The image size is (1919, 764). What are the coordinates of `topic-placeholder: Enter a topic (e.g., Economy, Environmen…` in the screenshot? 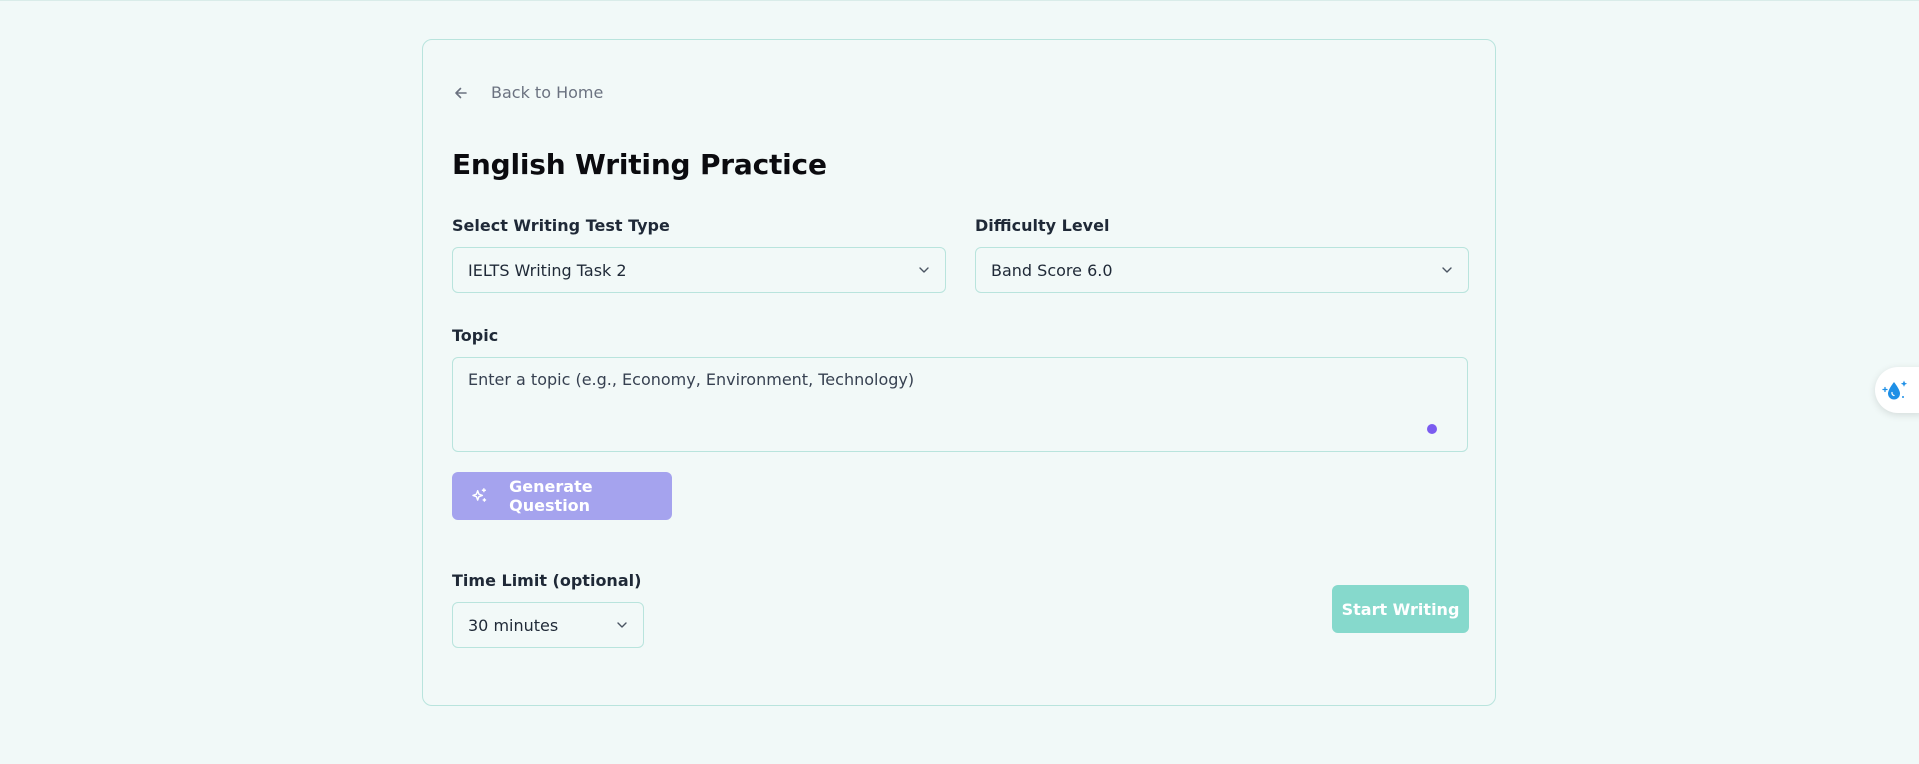 It's located at (691, 379).